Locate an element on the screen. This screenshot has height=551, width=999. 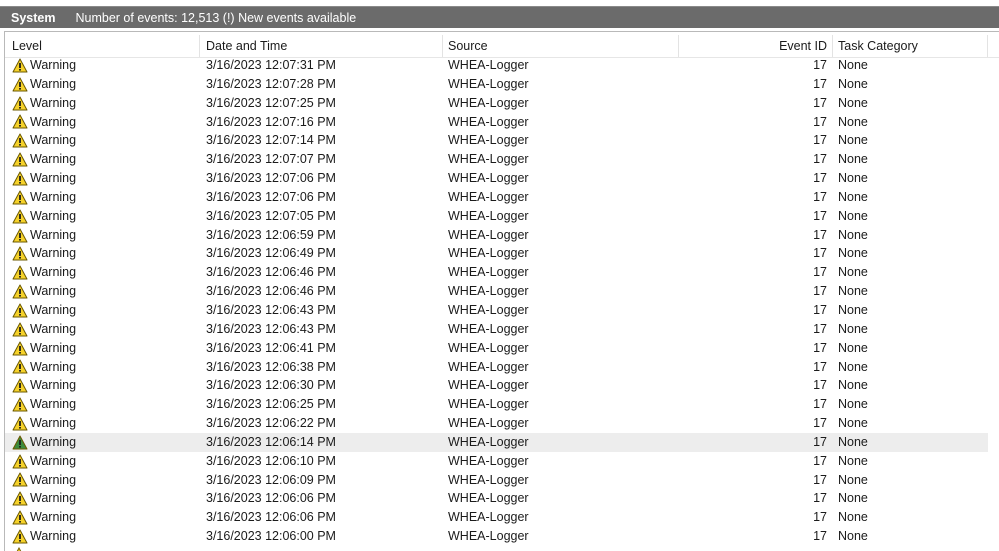
column-header-level: Level is located at coordinates (102, 46).